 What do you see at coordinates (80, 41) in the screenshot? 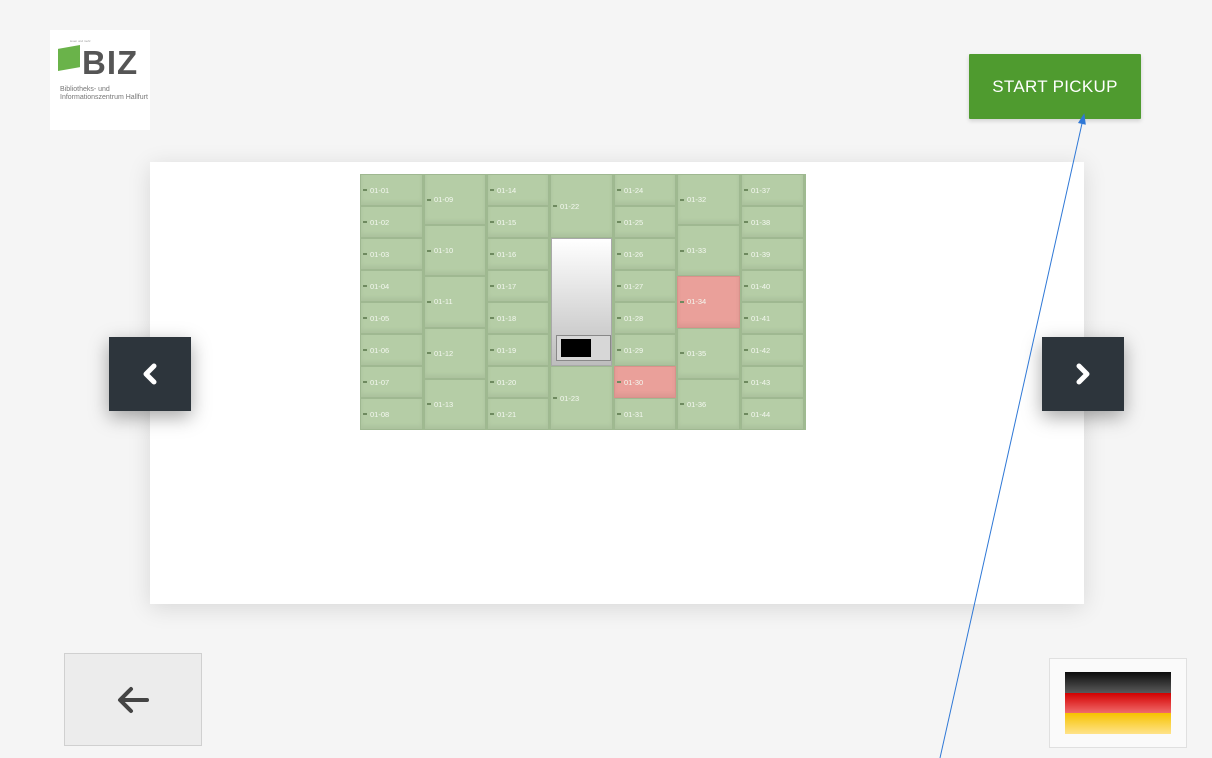
I see `logo-tagline: lesen und mehr` at bounding box center [80, 41].